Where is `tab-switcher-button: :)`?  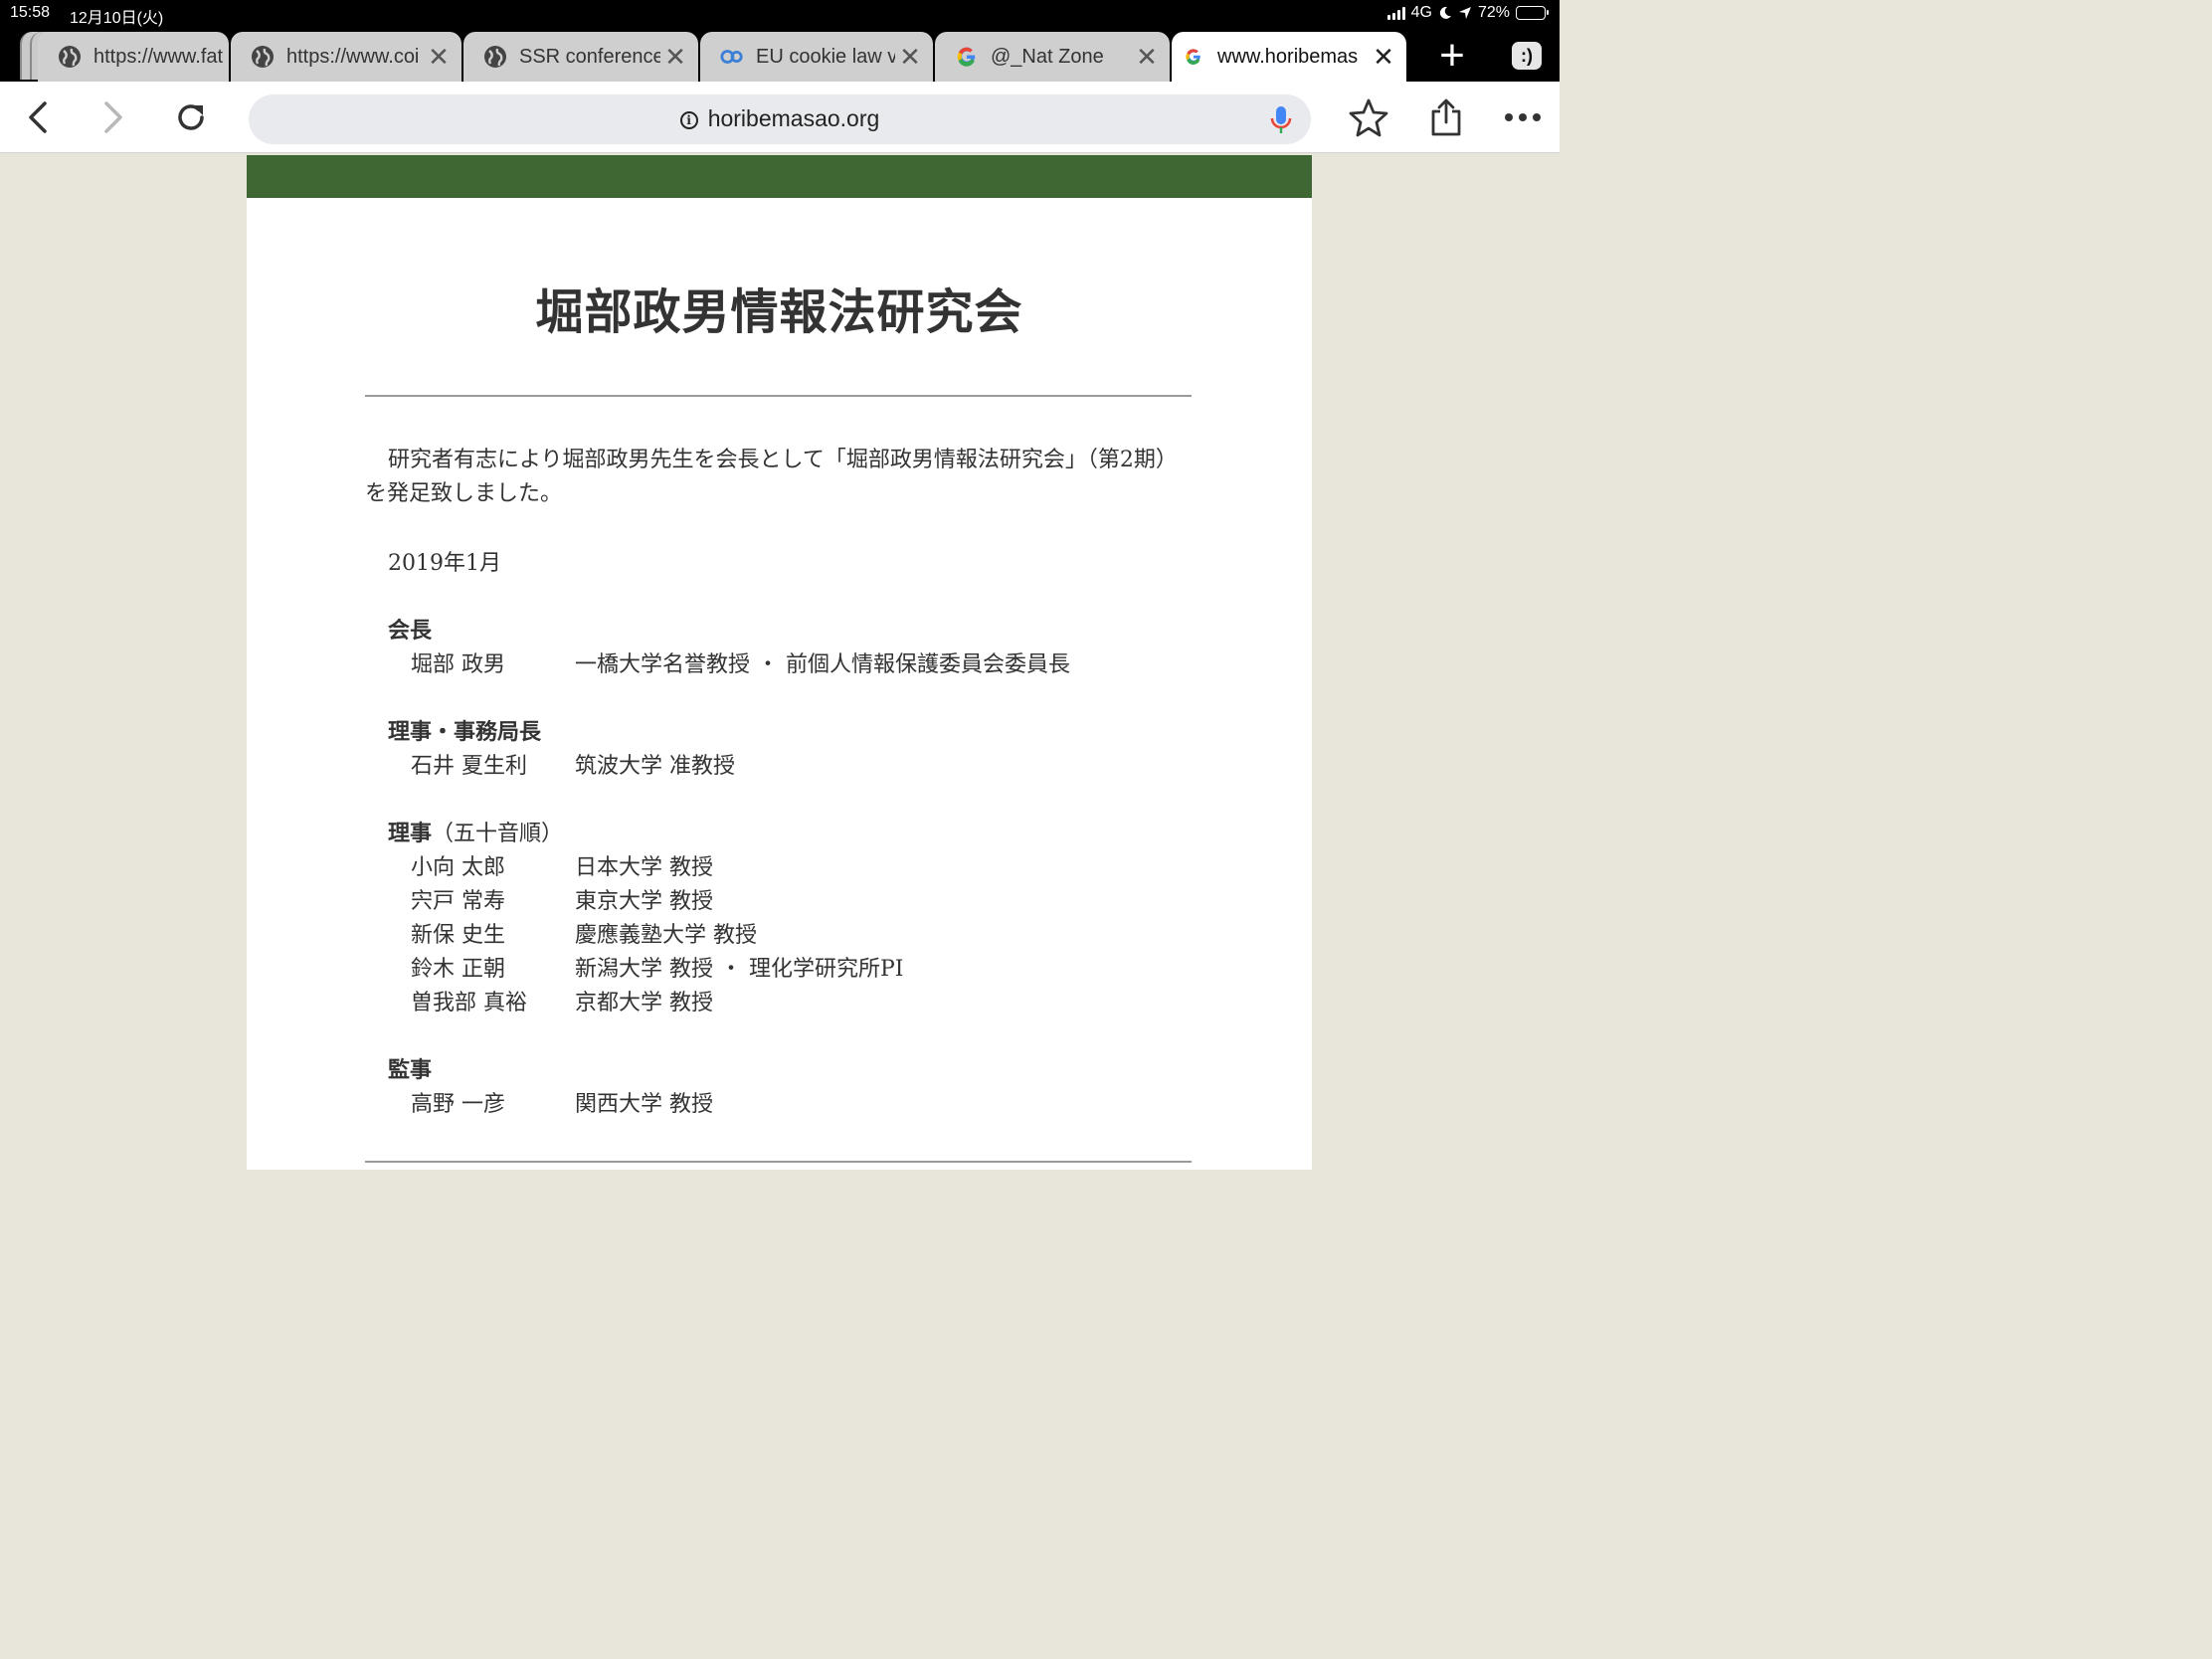
tab-switcher-button: :) is located at coordinates (1527, 56).